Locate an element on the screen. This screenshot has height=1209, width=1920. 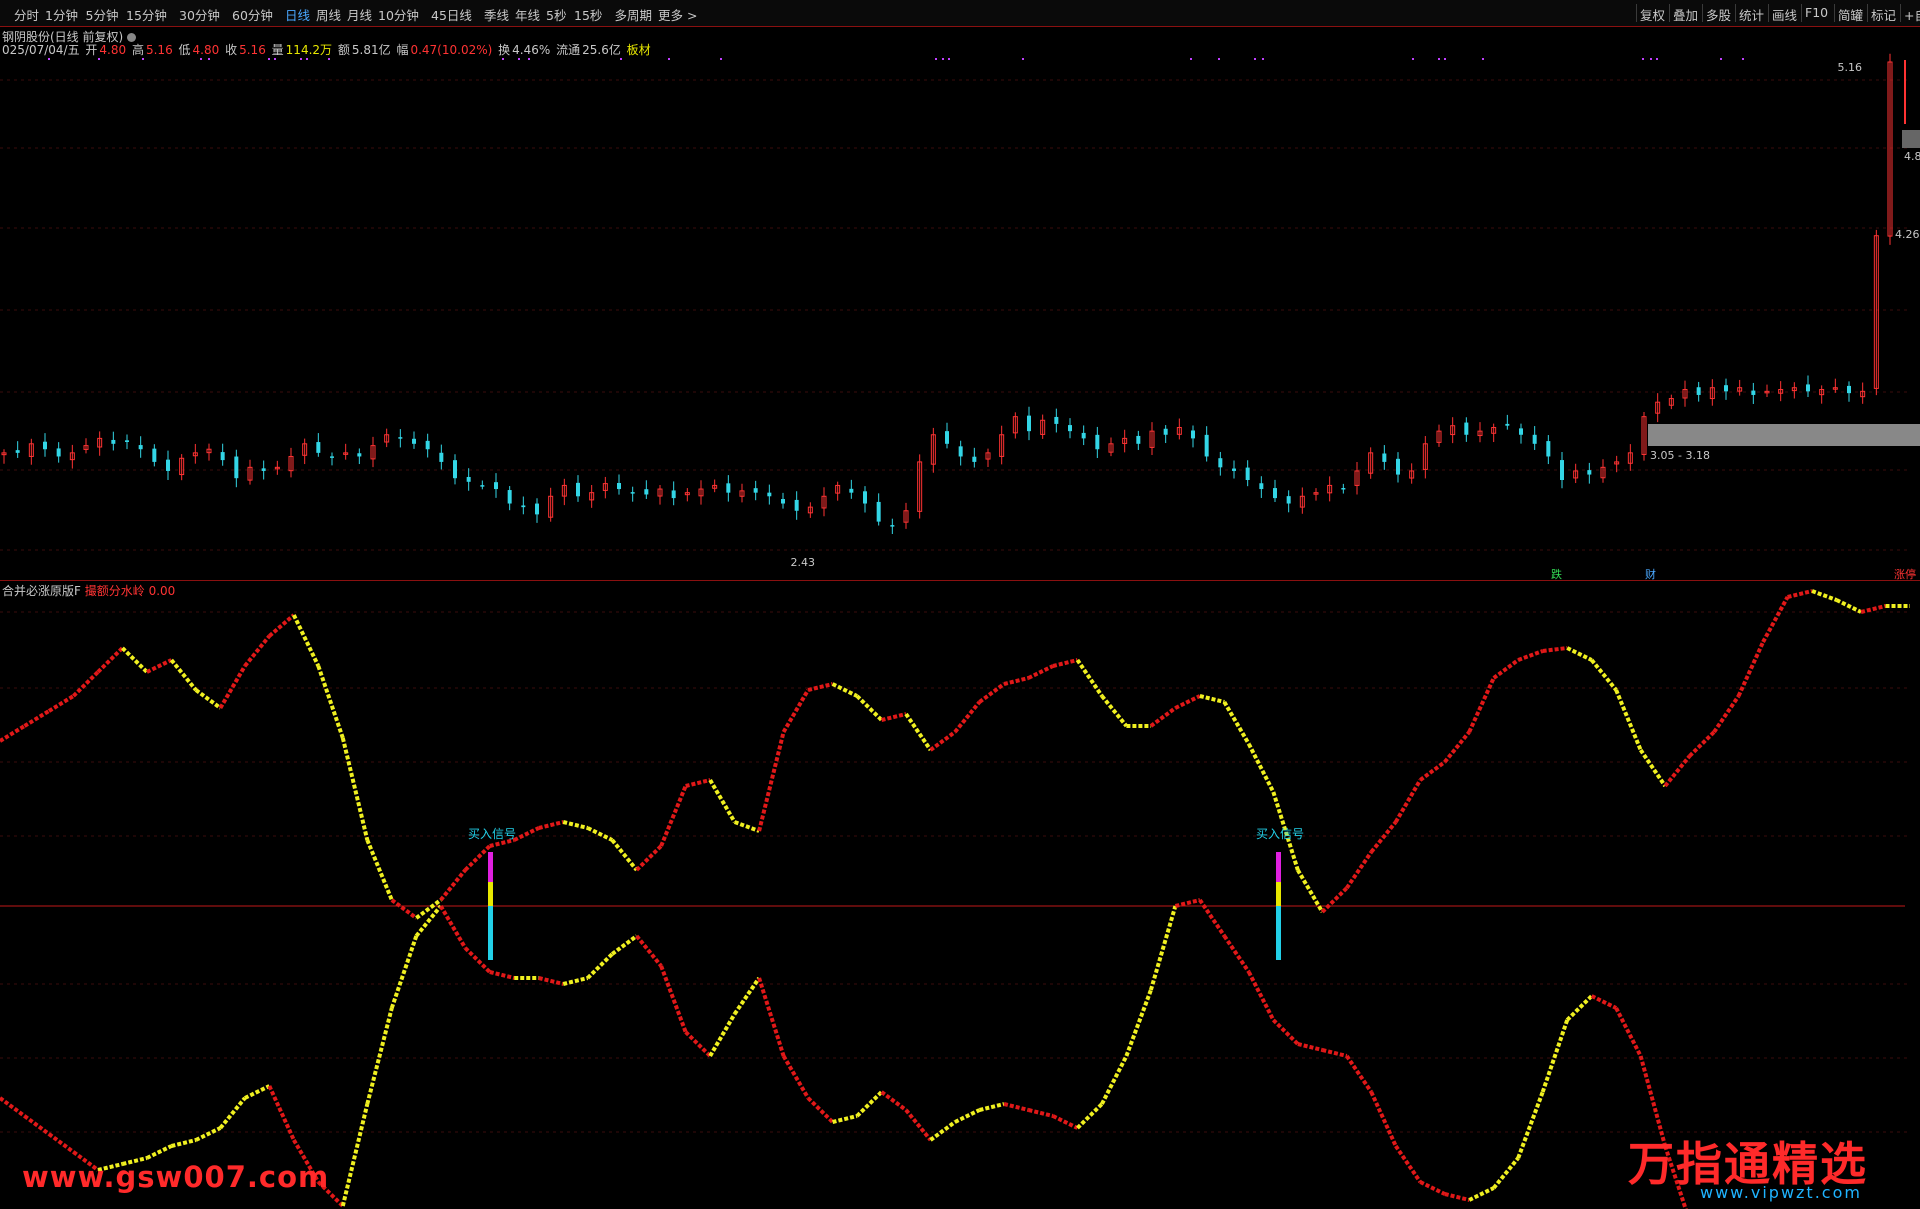
period-tab-10: 45日线 is located at coordinates (451, 14).